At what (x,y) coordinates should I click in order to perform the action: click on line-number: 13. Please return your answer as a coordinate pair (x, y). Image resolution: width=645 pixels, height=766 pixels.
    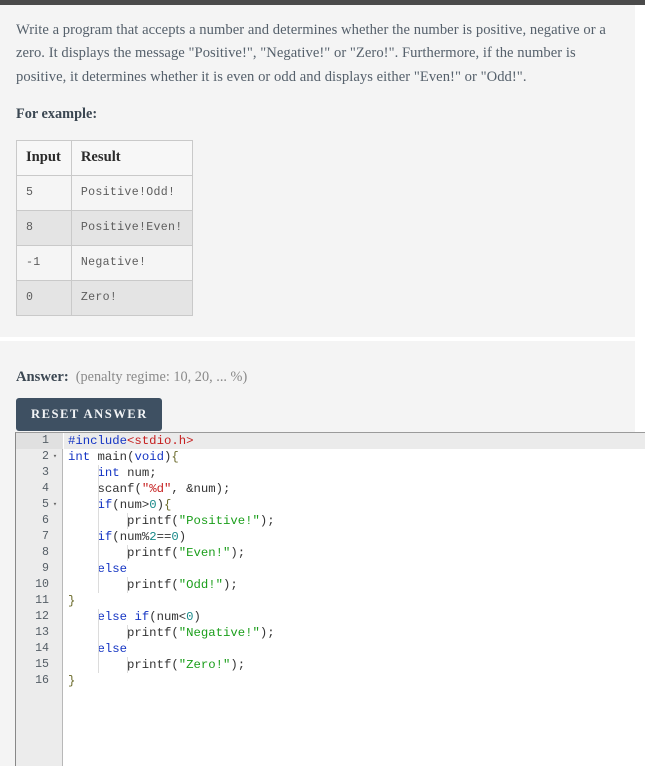
    Looking at the image, I should click on (42, 632).